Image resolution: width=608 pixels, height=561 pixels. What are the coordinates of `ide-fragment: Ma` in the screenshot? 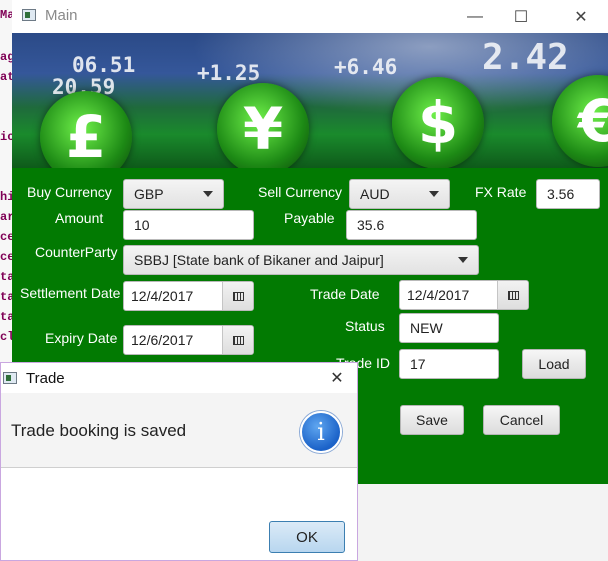 It's located at (6, 15).